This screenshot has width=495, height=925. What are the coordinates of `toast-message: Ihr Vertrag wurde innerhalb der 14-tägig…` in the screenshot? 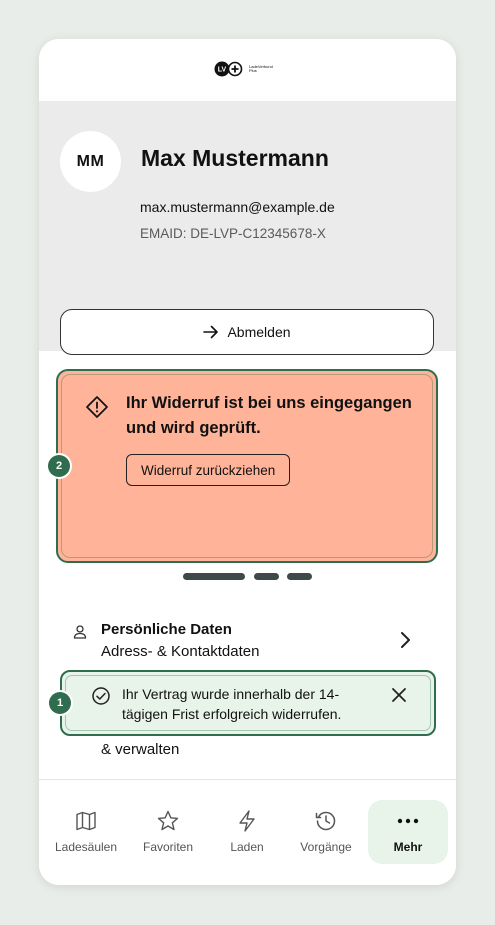 It's located at (232, 704).